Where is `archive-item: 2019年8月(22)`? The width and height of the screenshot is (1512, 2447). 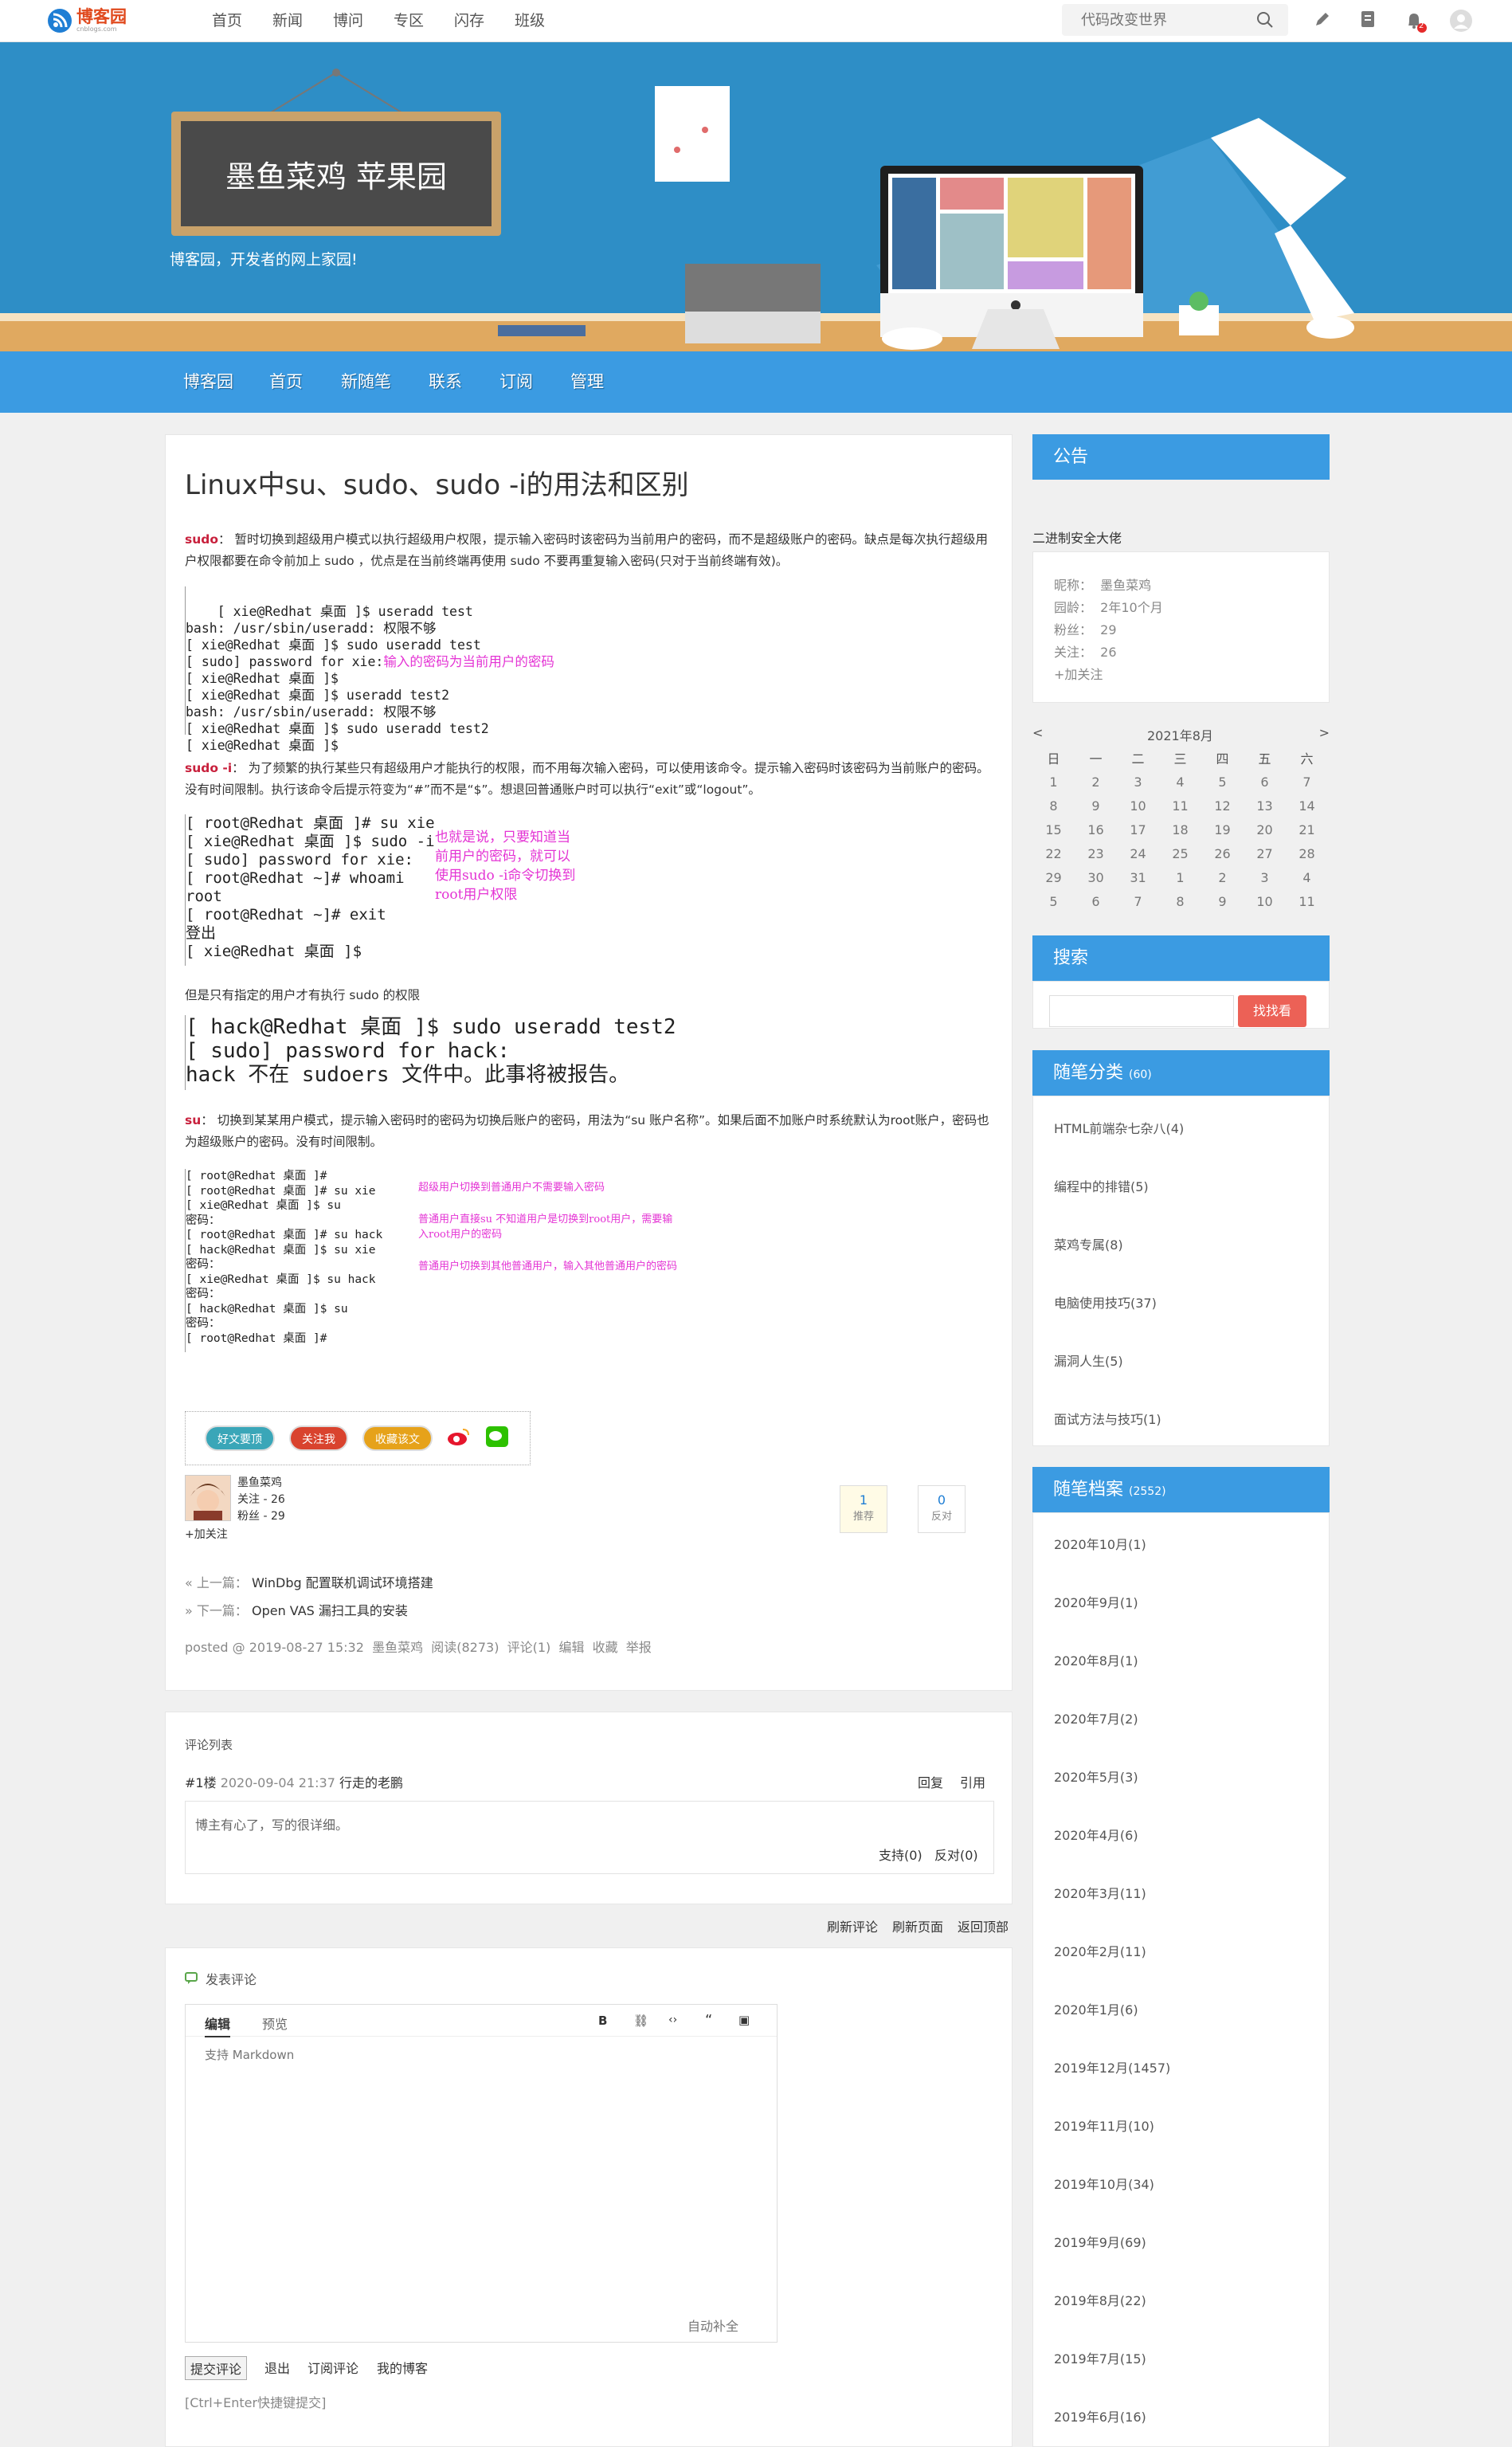 archive-item: 2019年8月(22) is located at coordinates (1100, 2299).